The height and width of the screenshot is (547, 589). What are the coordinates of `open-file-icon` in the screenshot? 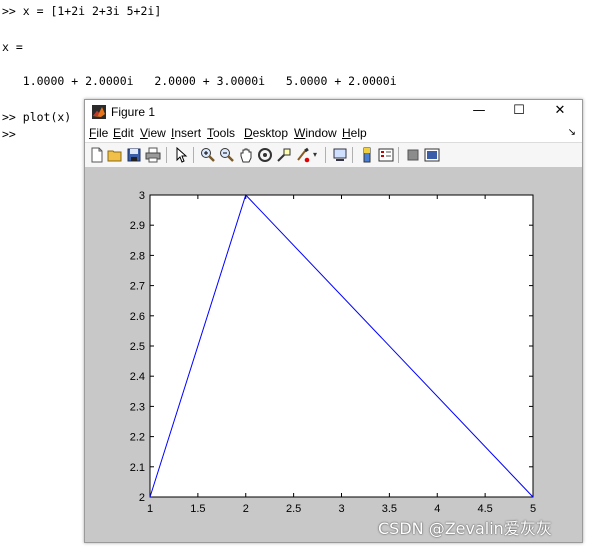 It's located at (115, 155).